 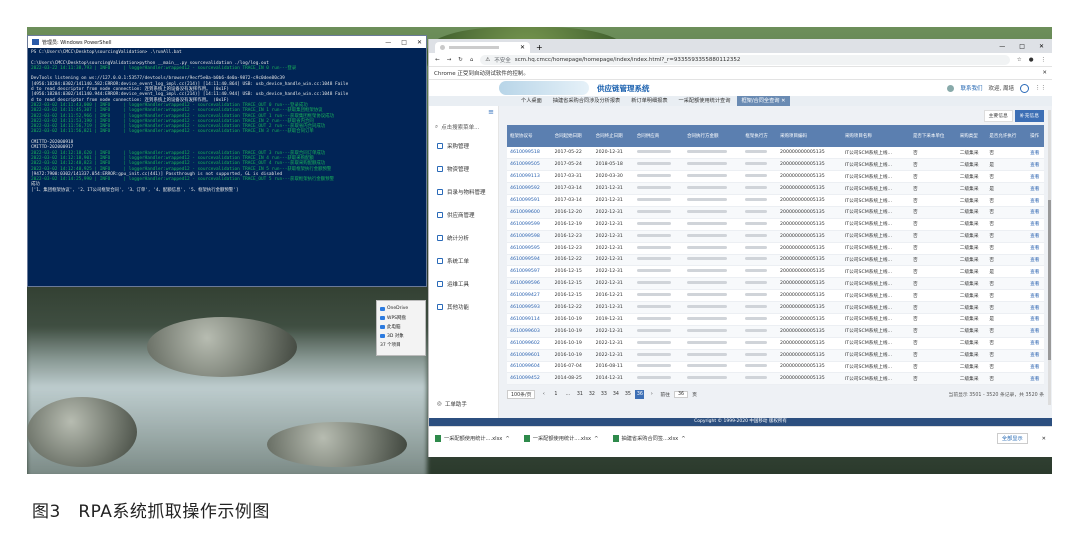 What do you see at coordinates (681, 394) in the screenshot?
I see `goto-input: 36` at bounding box center [681, 394].